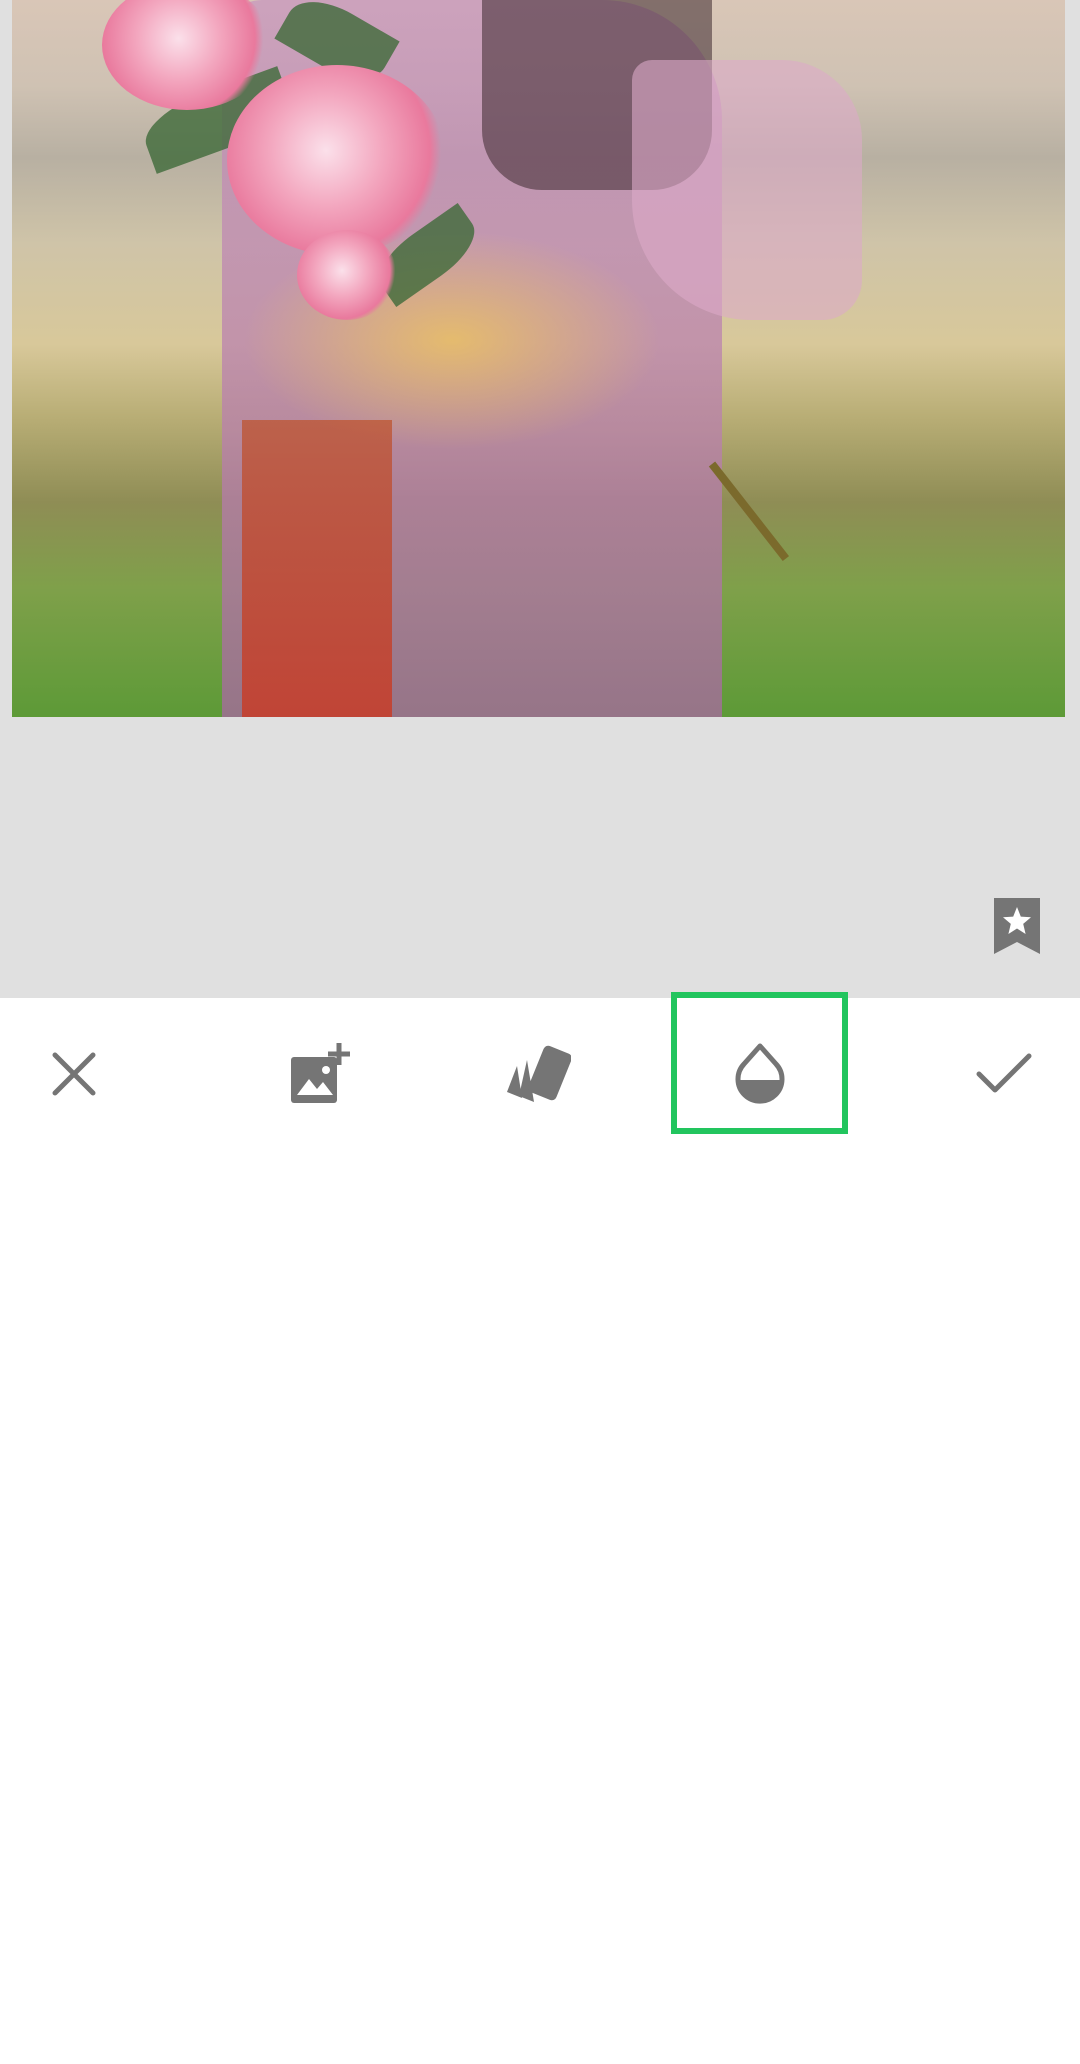 This screenshot has width=1080, height=2064. I want to click on close-icon, so click(74, 1074).